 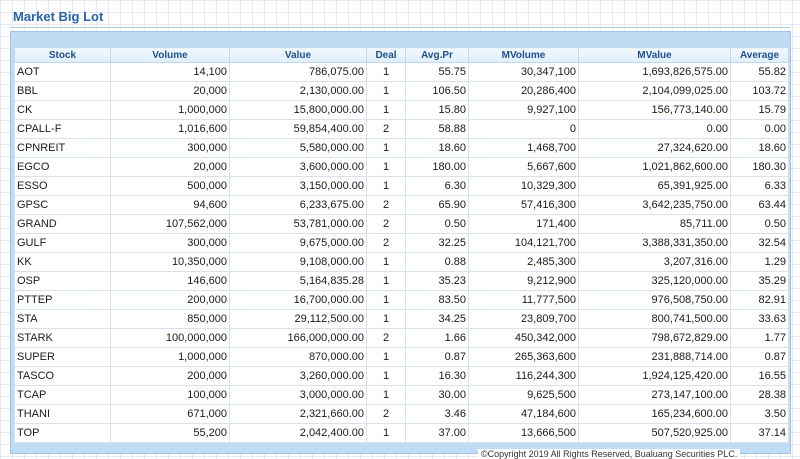 What do you see at coordinates (759, 186) in the screenshot?
I see `cell-average: 6.33` at bounding box center [759, 186].